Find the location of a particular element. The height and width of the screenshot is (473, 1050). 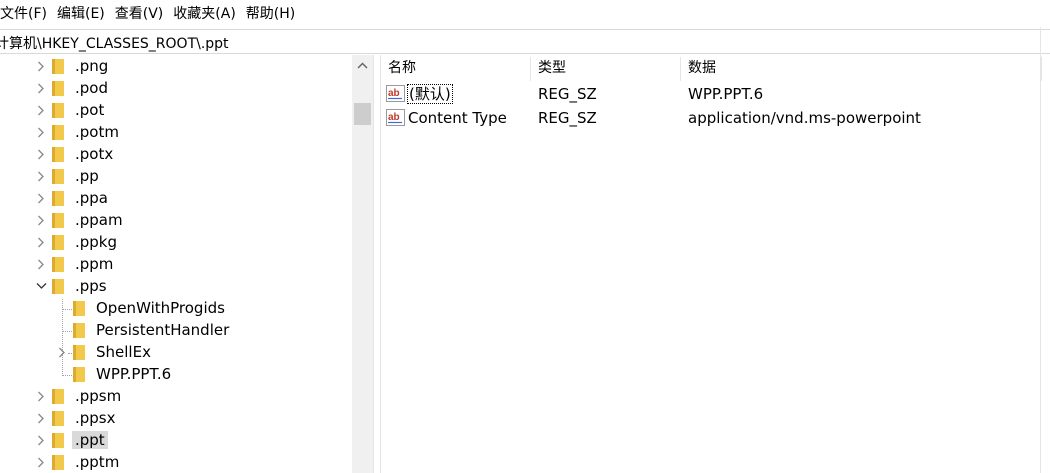

tree-node: .png is located at coordinates (176, 66).